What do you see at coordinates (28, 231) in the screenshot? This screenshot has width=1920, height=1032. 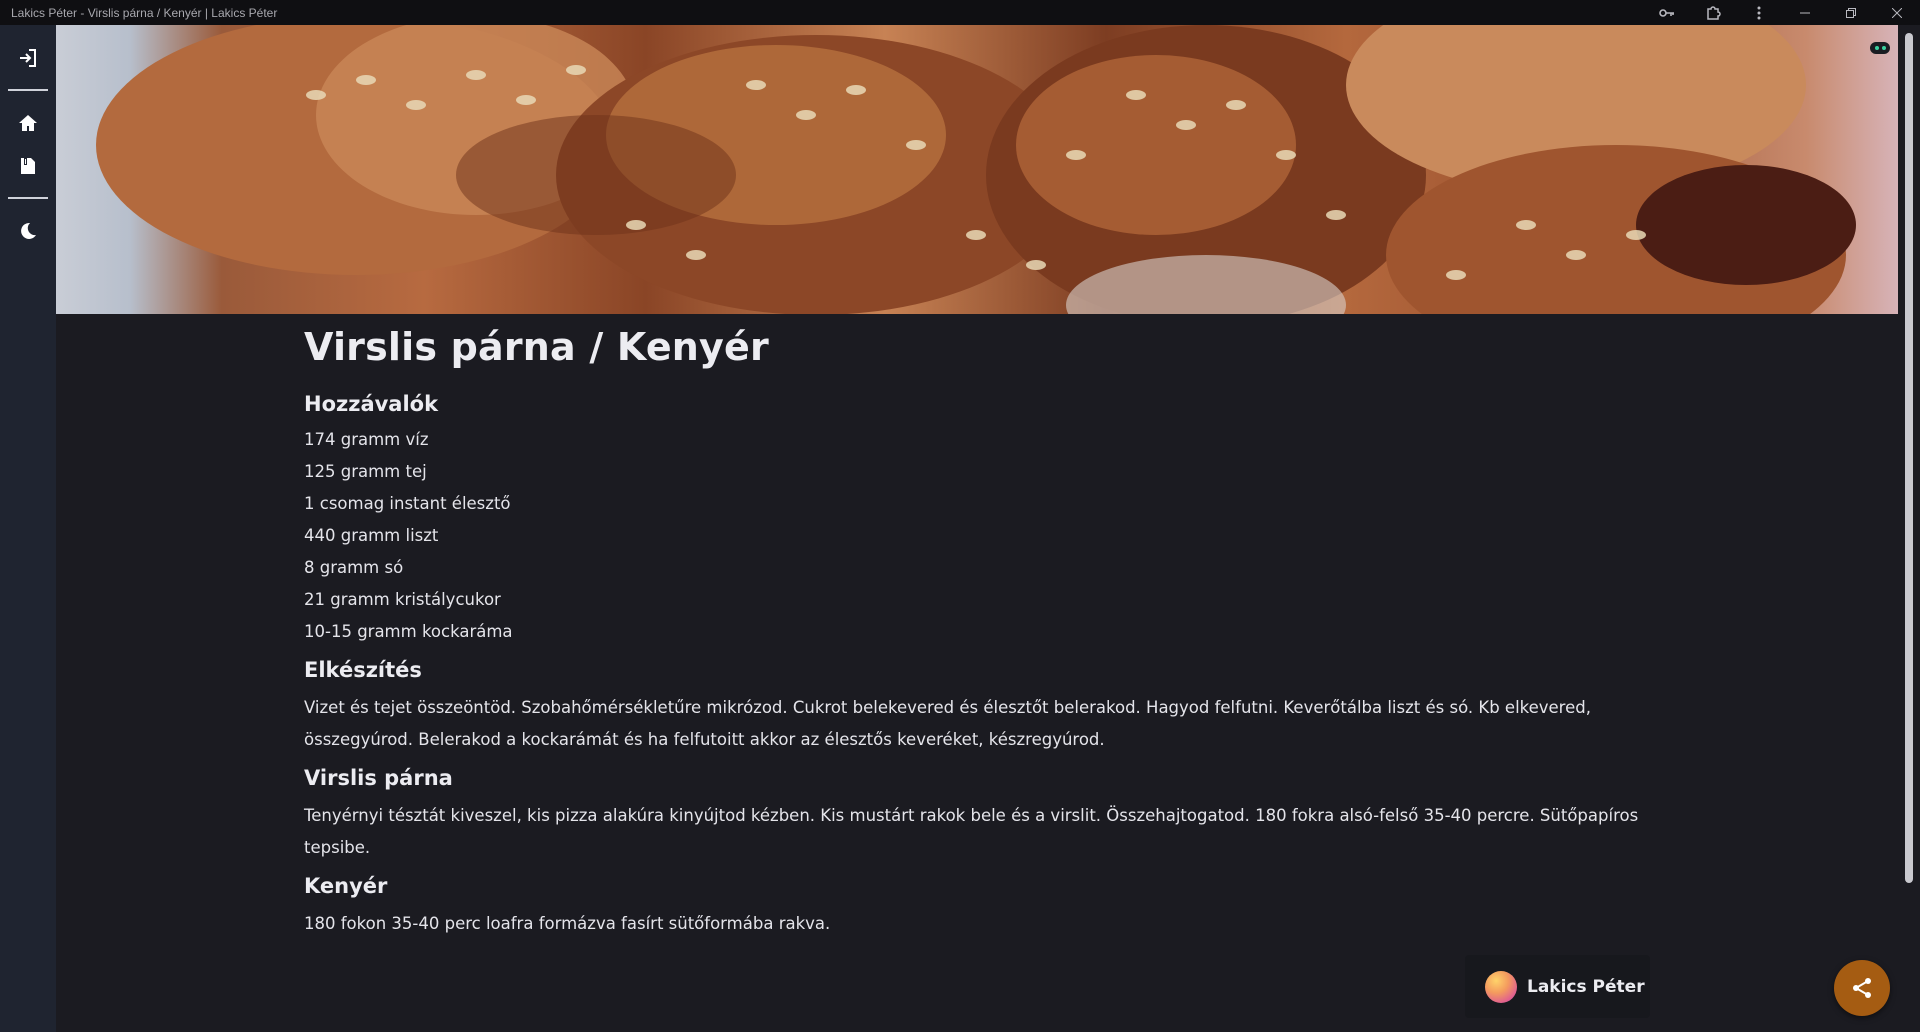 I see `moon-icon` at bounding box center [28, 231].